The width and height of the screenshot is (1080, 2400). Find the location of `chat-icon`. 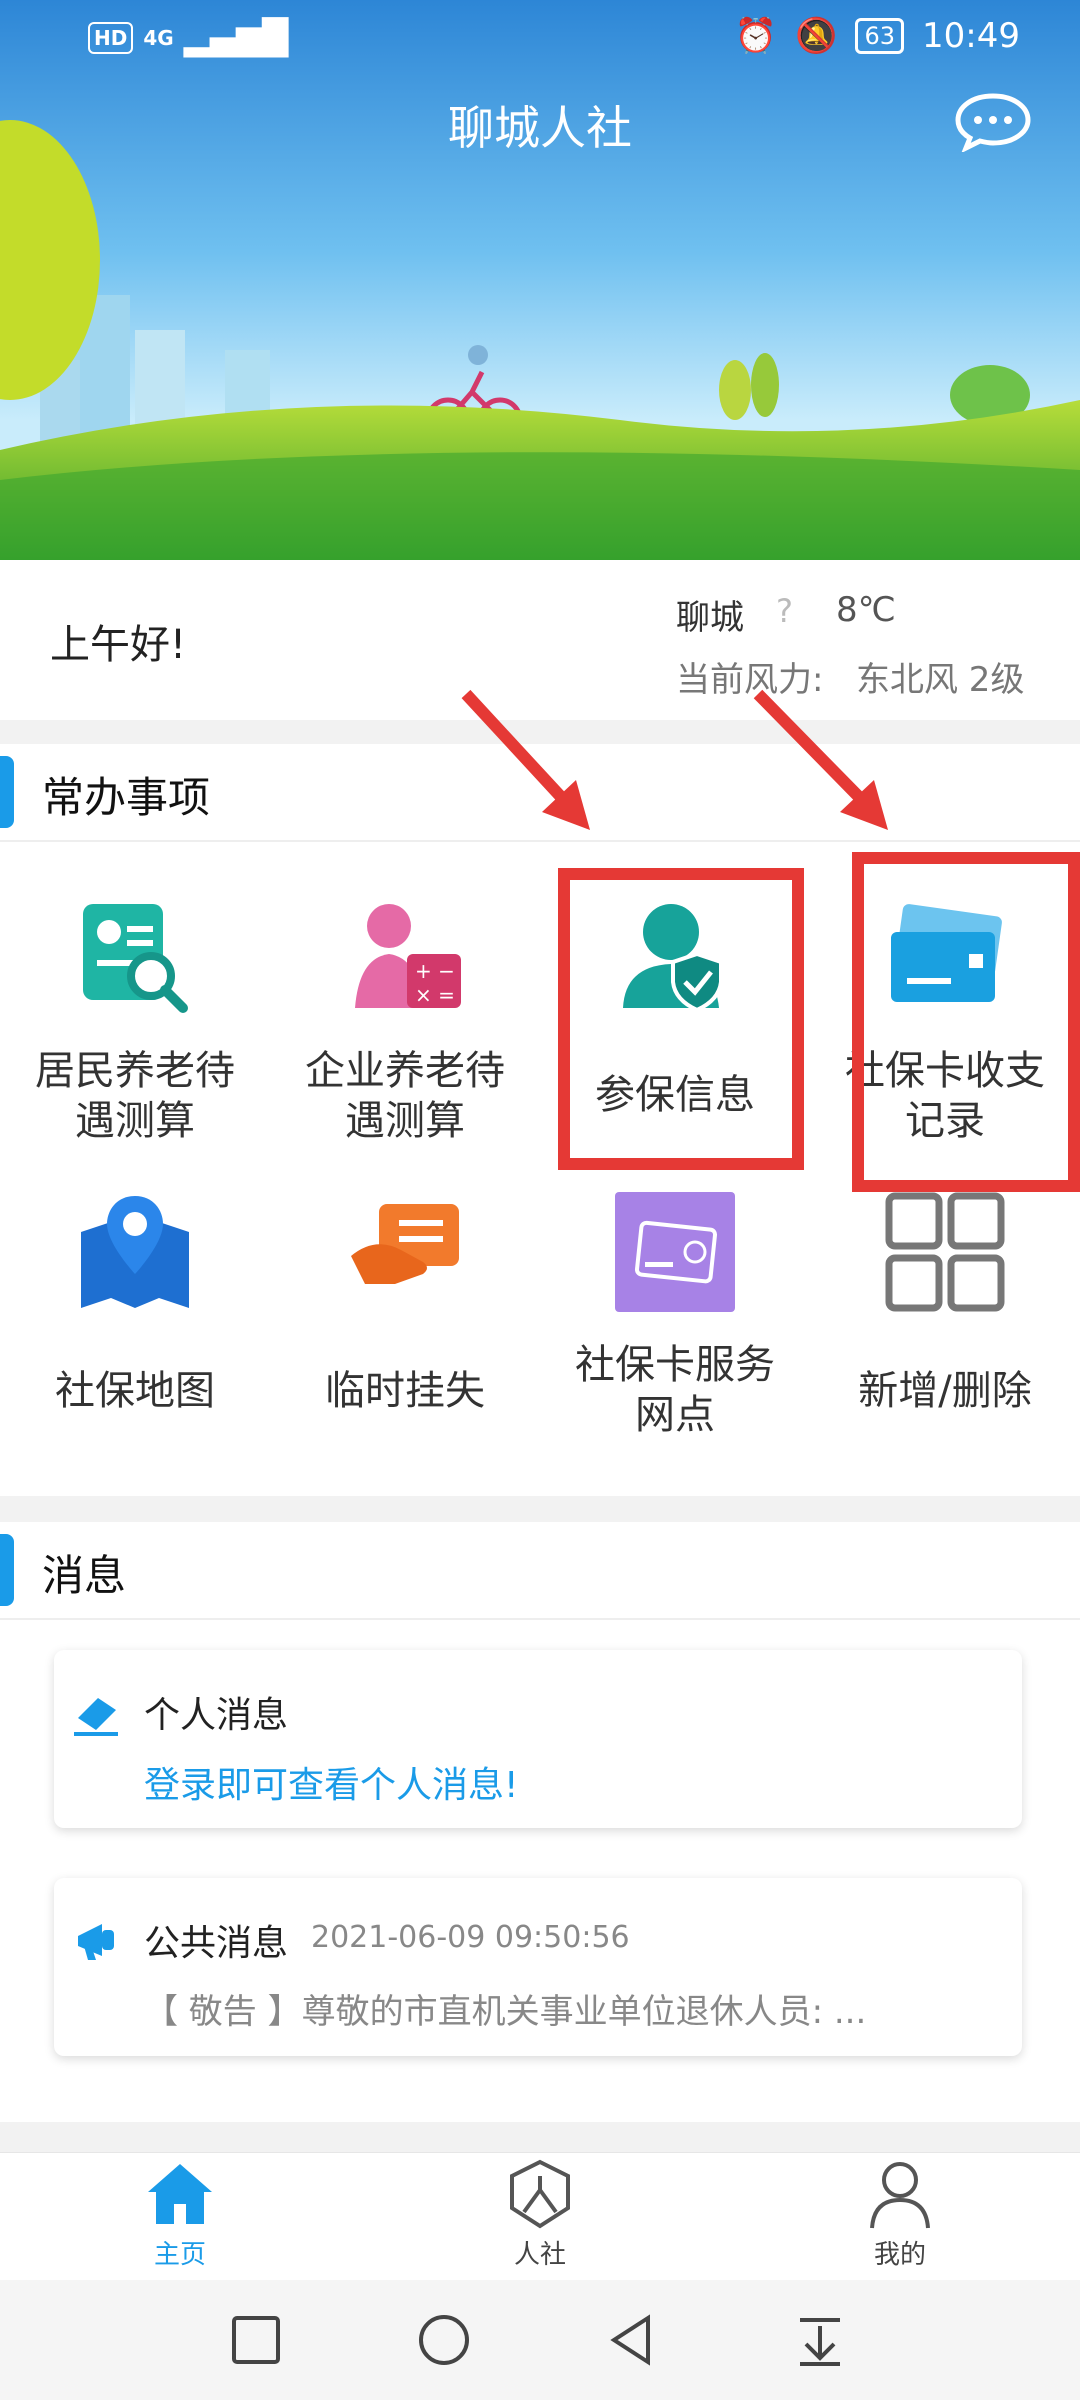

chat-icon is located at coordinates (993, 122).